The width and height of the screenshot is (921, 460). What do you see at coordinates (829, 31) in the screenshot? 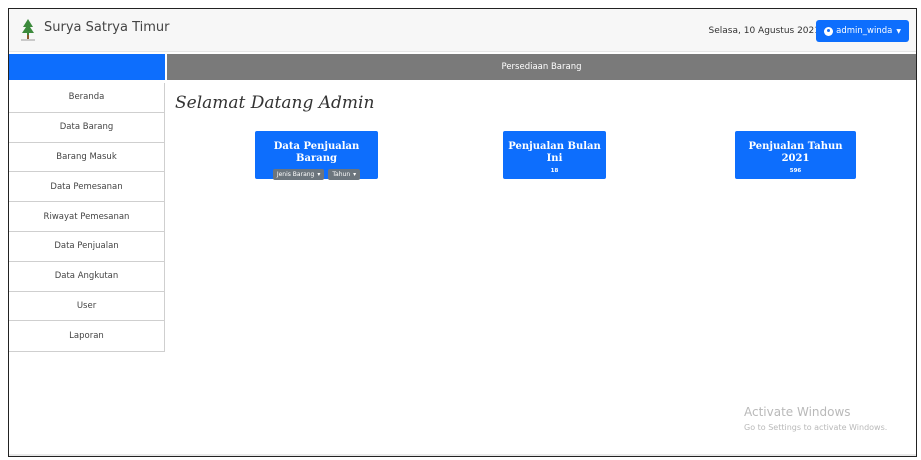
I see `user-circle-icon` at bounding box center [829, 31].